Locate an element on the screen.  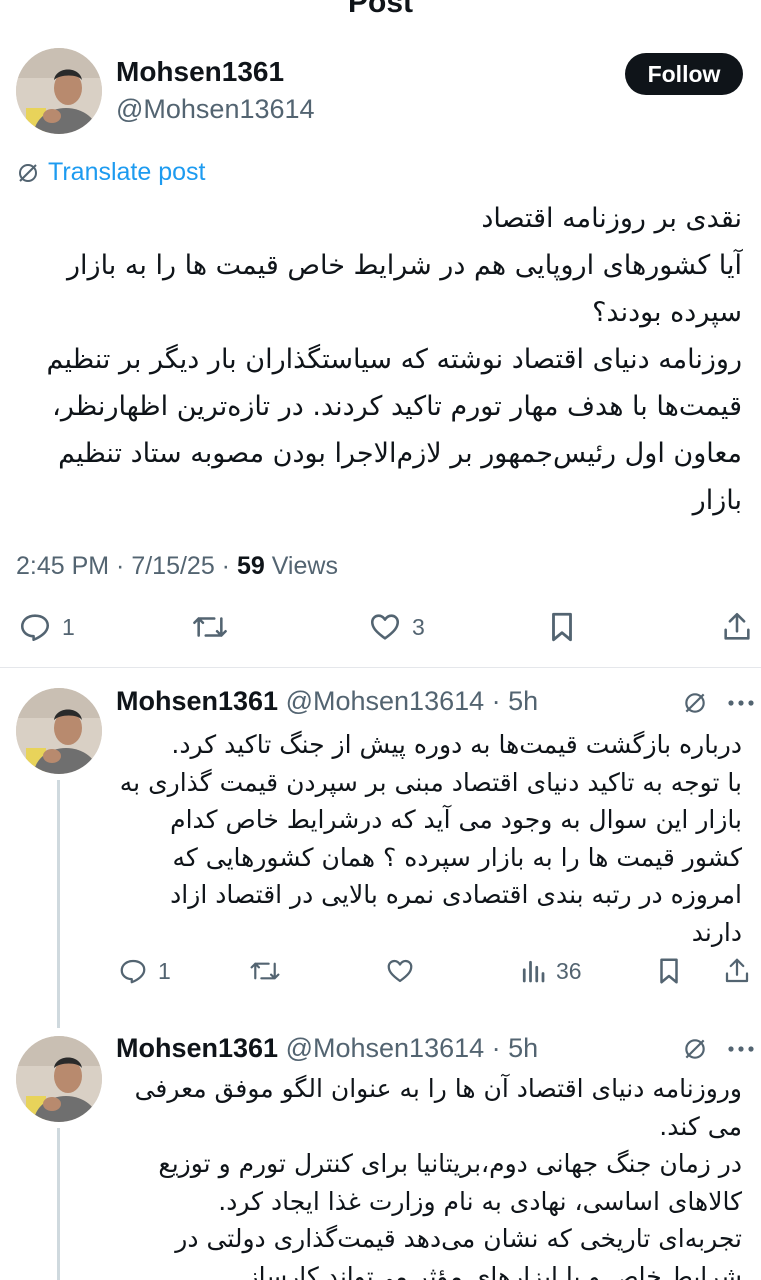
reply-actions: 1 36 is located at coordinates (380, 974).